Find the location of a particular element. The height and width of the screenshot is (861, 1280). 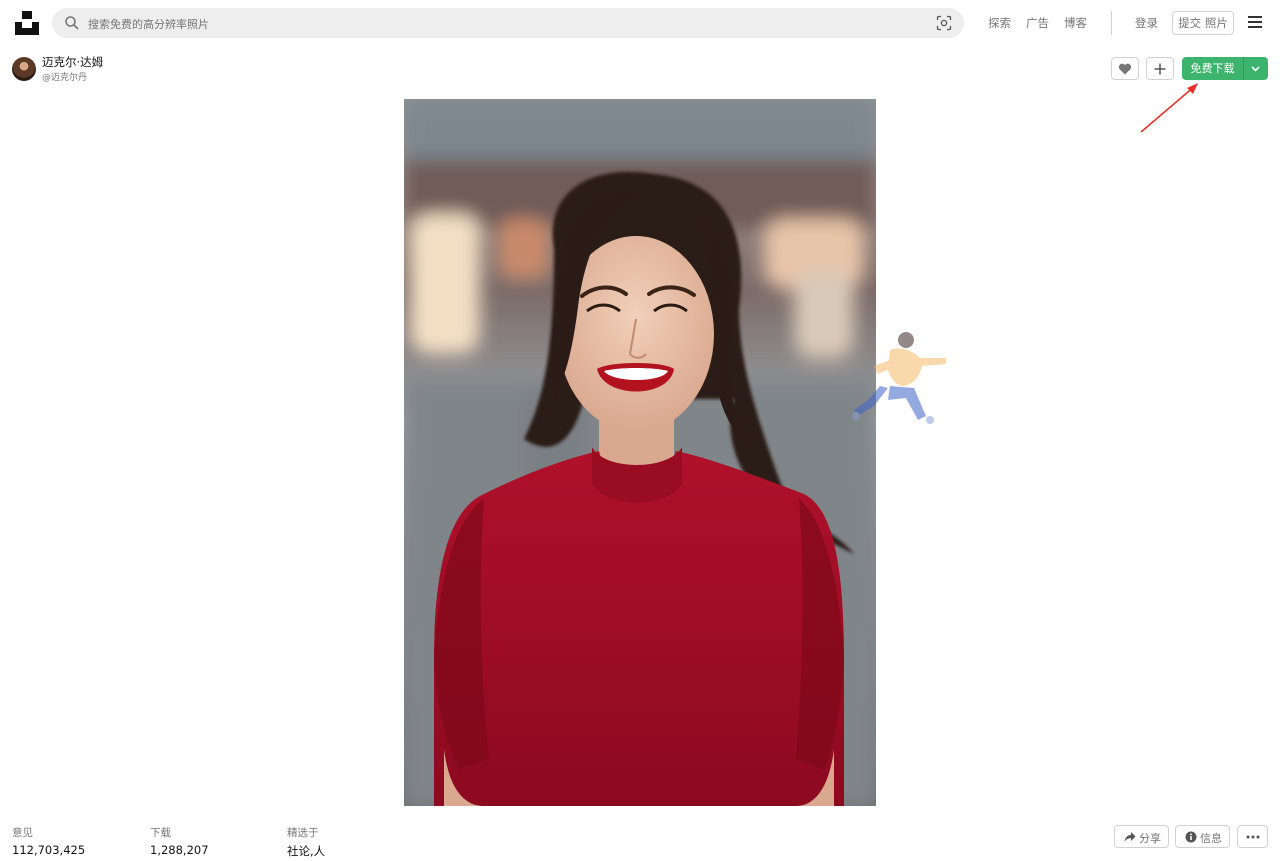

search-icon is located at coordinates (72, 23).